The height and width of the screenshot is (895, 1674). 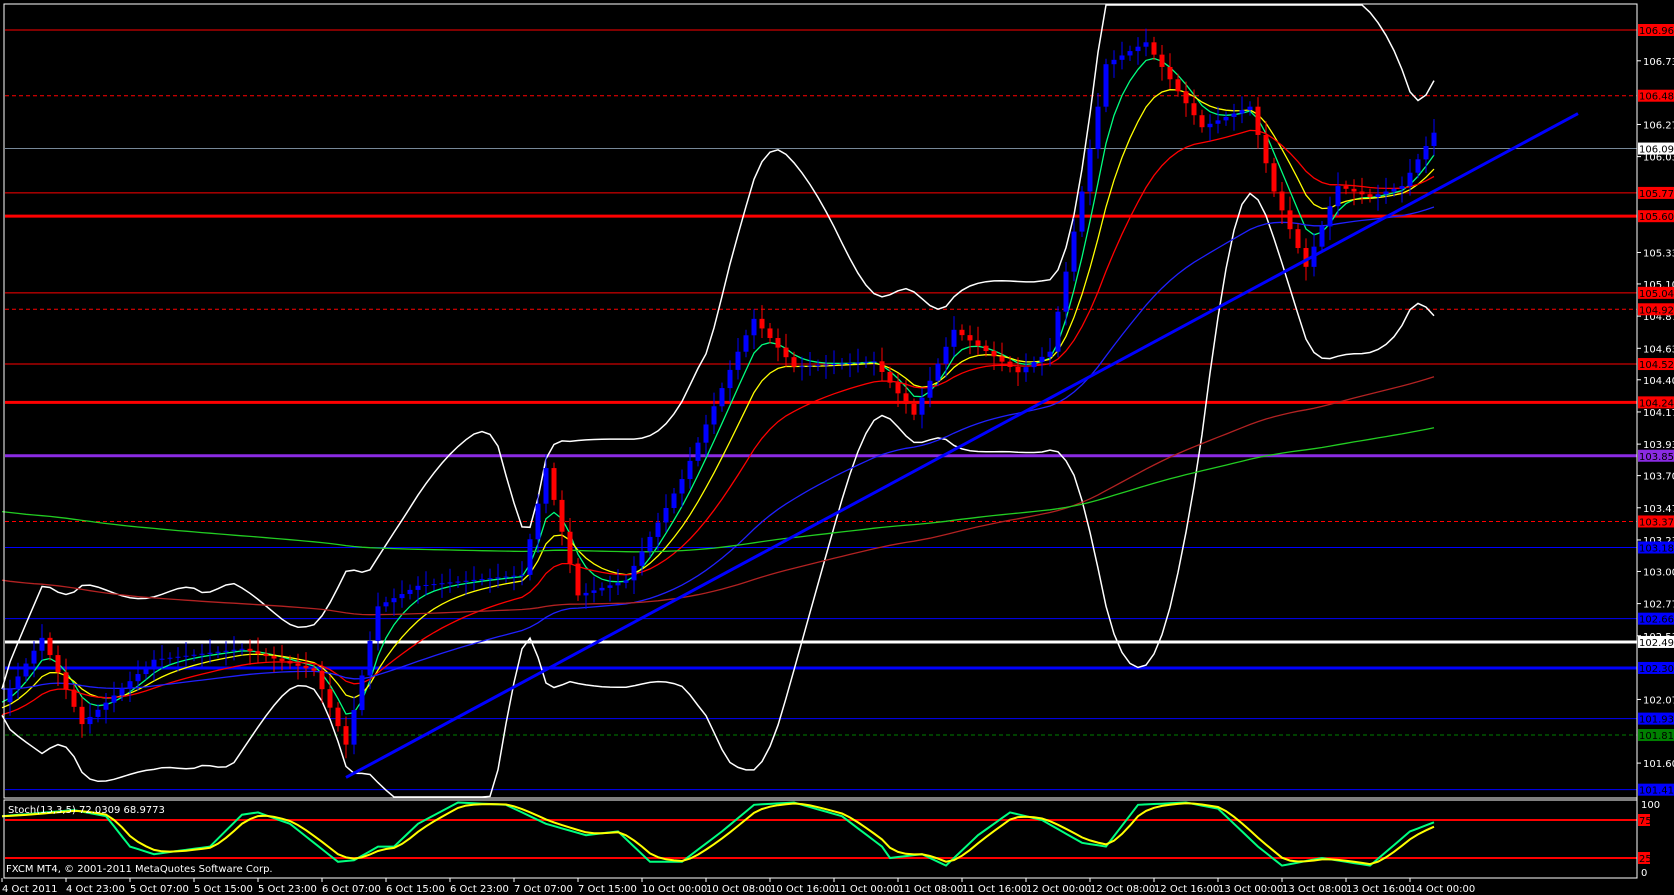 I want to click on stoch-level-label: 75, so click(x=1645, y=821).